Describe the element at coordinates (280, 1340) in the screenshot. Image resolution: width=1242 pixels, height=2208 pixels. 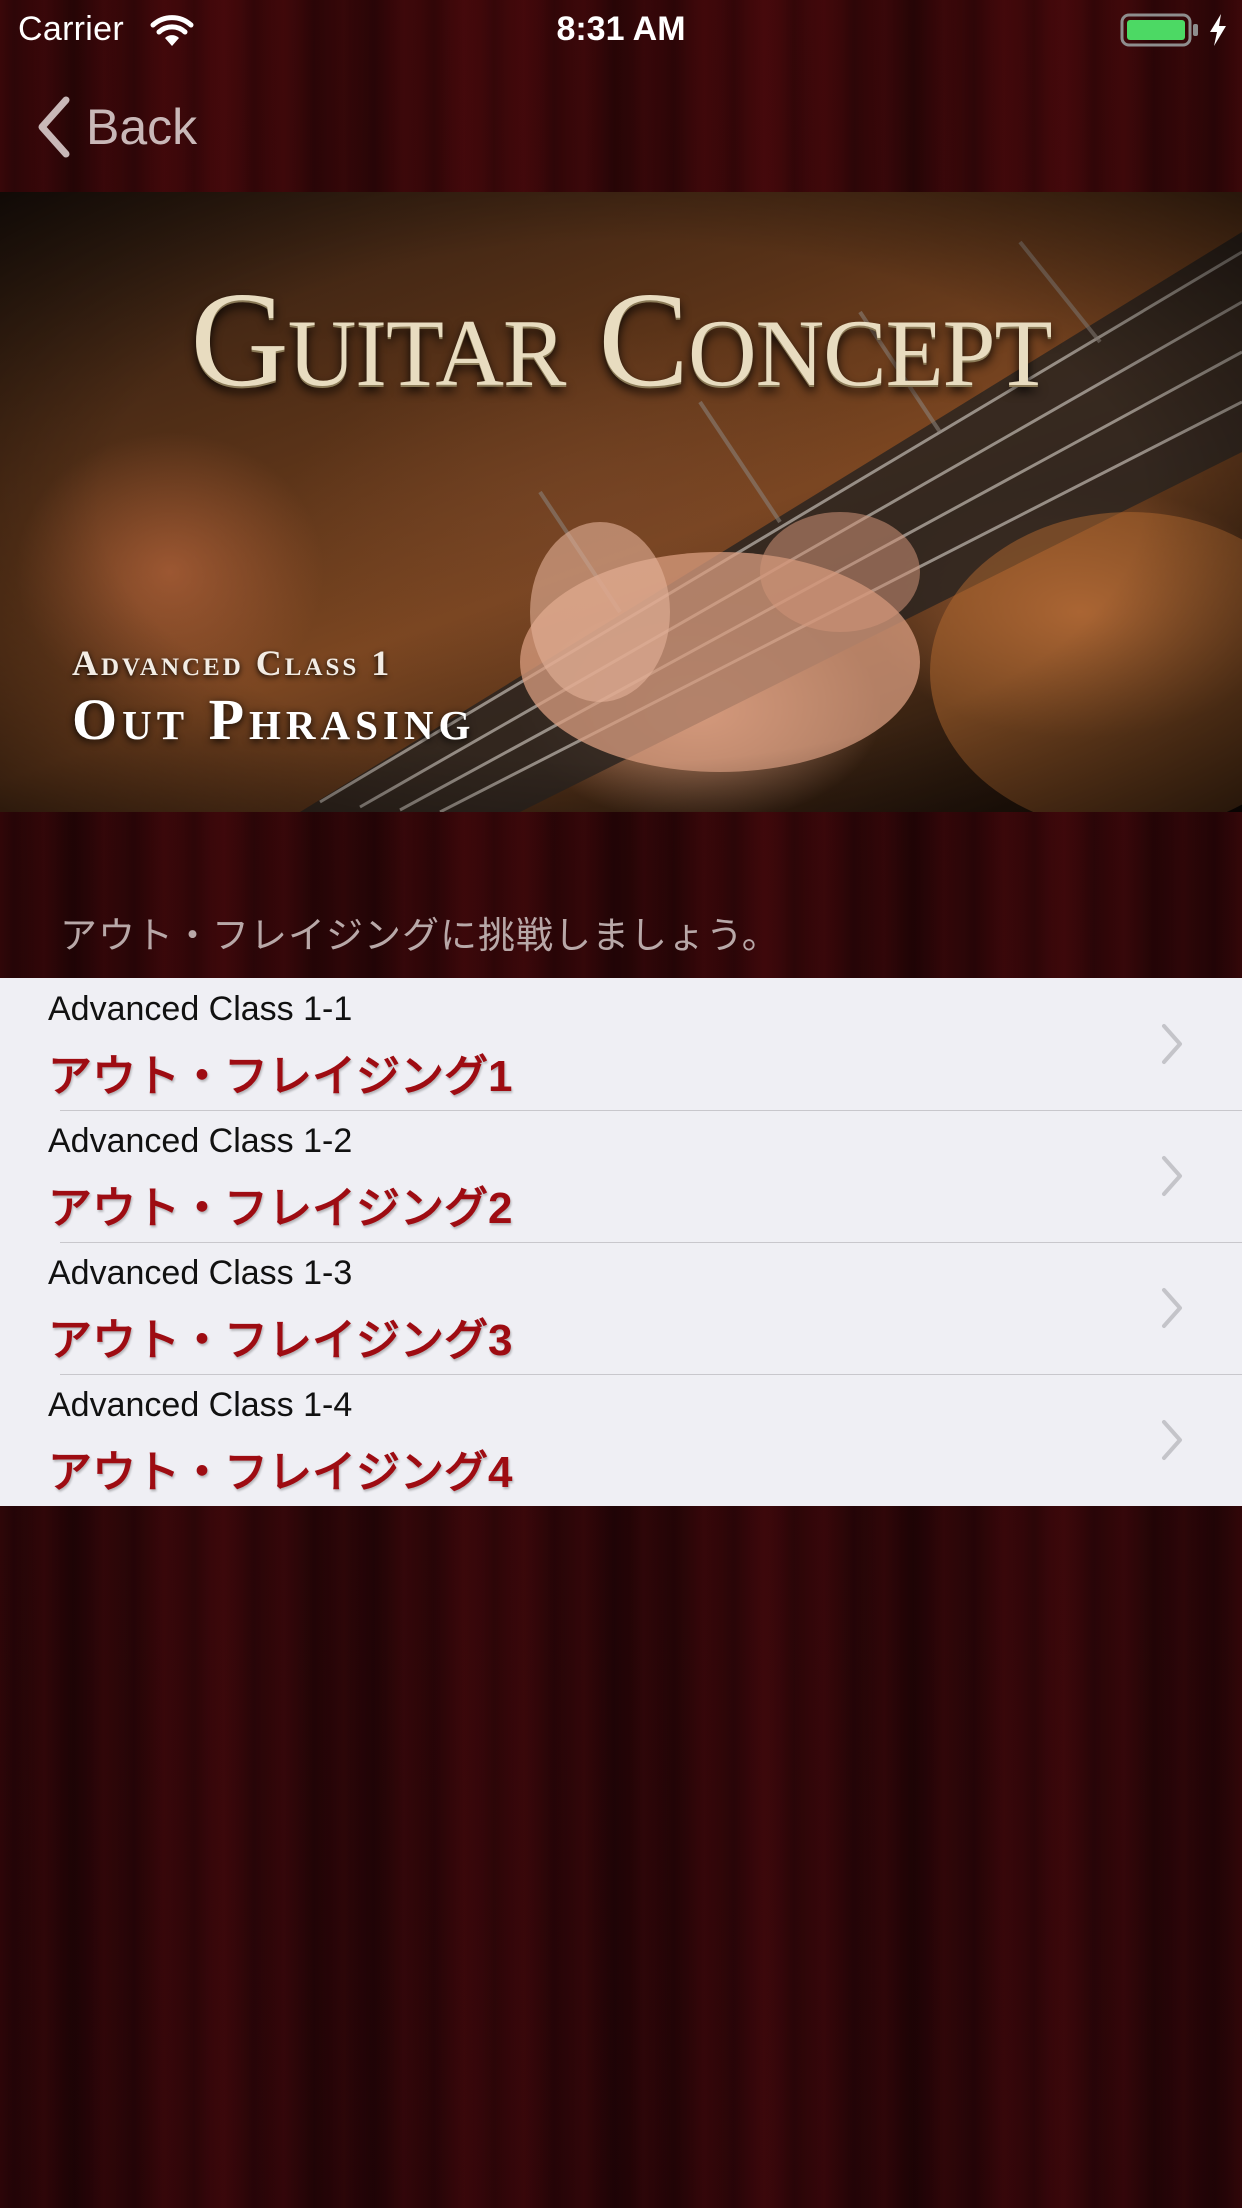
I see `lesson-title: アウト・フレイジング3` at that location.